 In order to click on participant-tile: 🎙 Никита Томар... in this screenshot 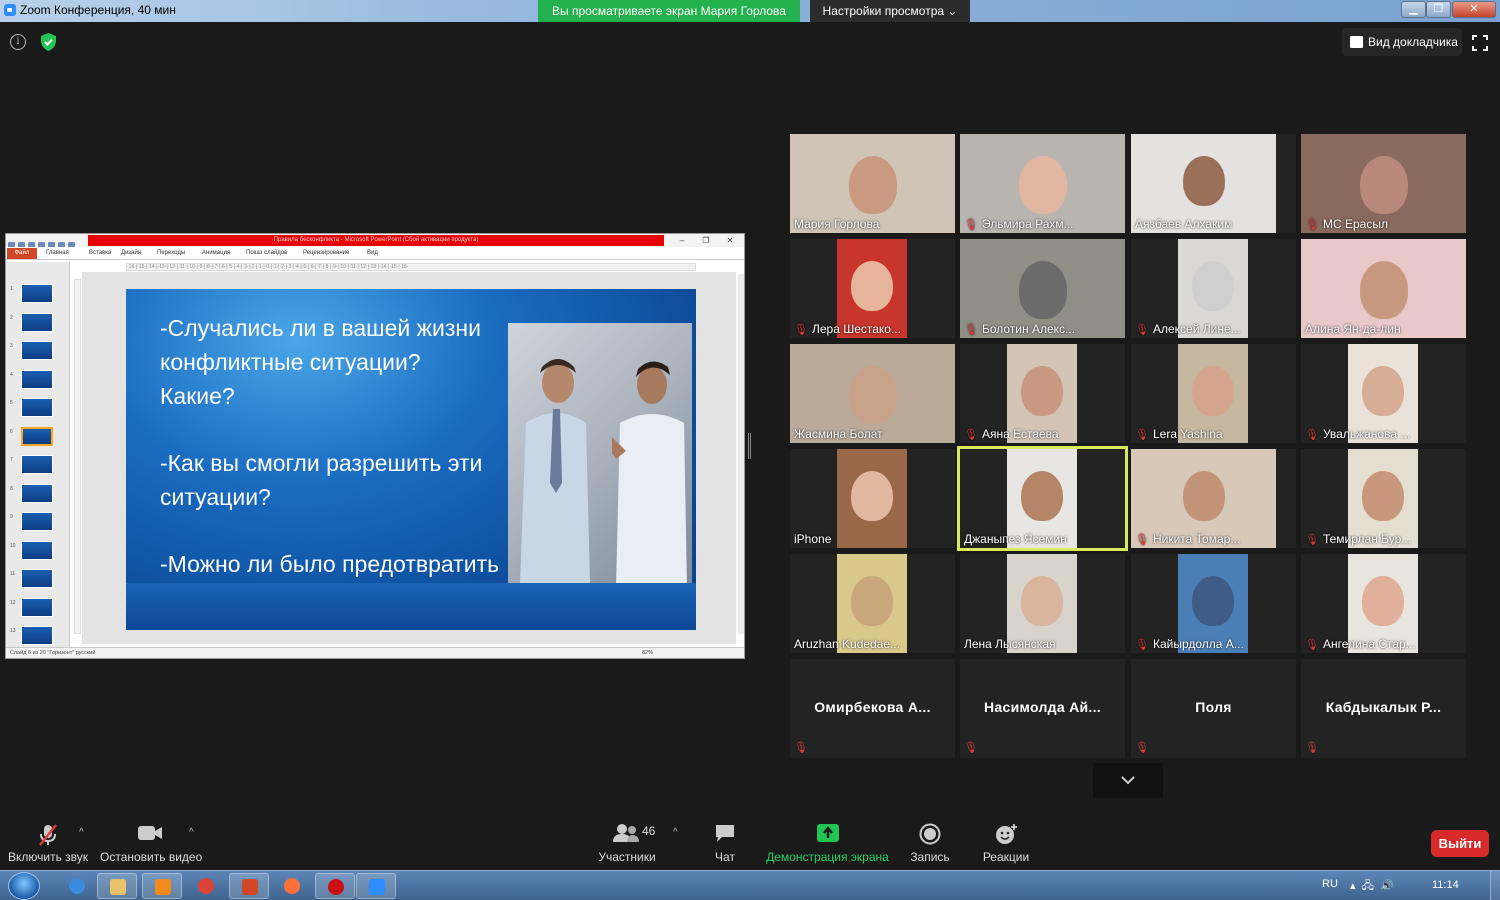, I will do `click(1213, 498)`.